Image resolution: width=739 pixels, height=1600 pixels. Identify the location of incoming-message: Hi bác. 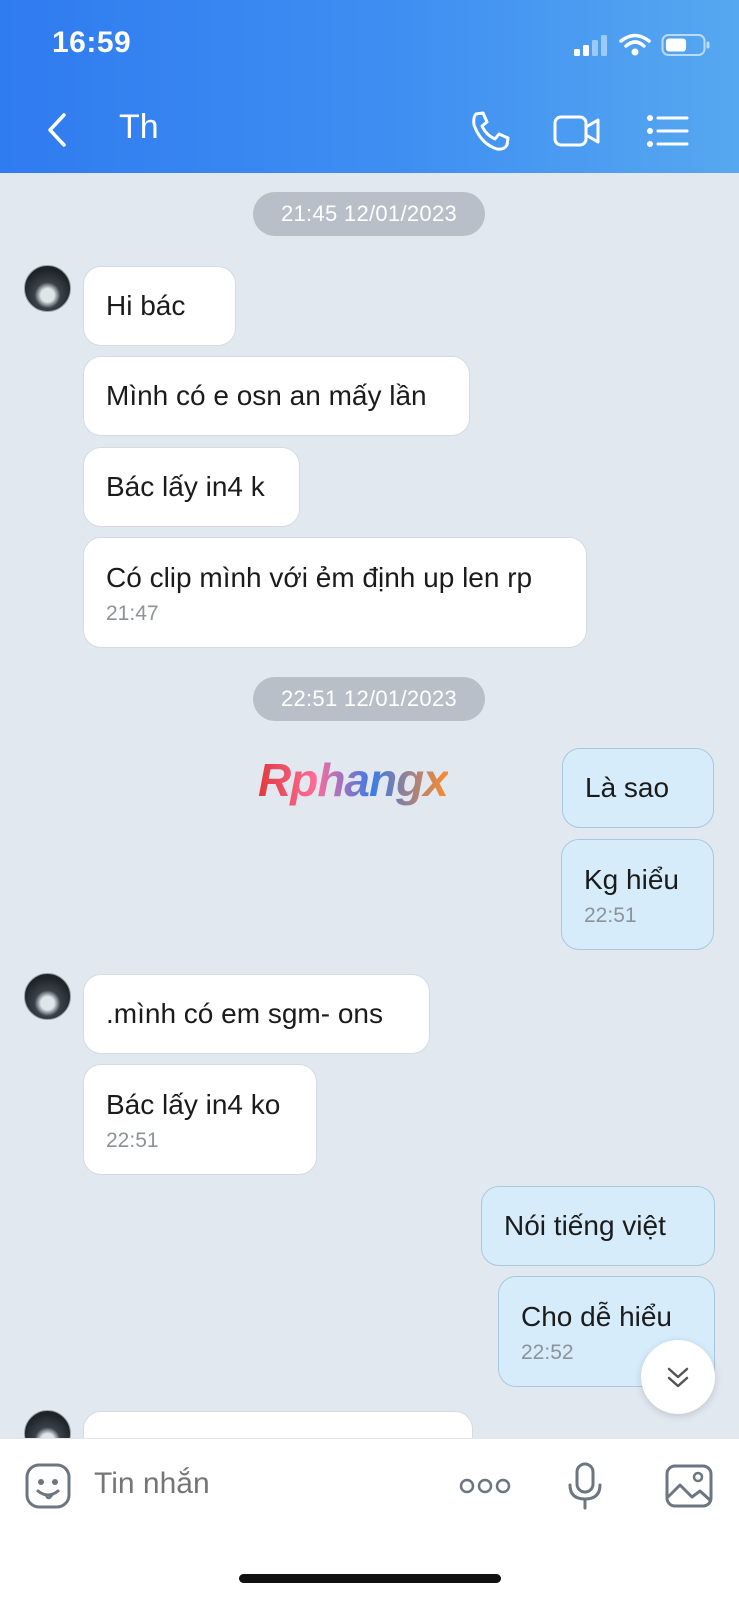
(159, 306).